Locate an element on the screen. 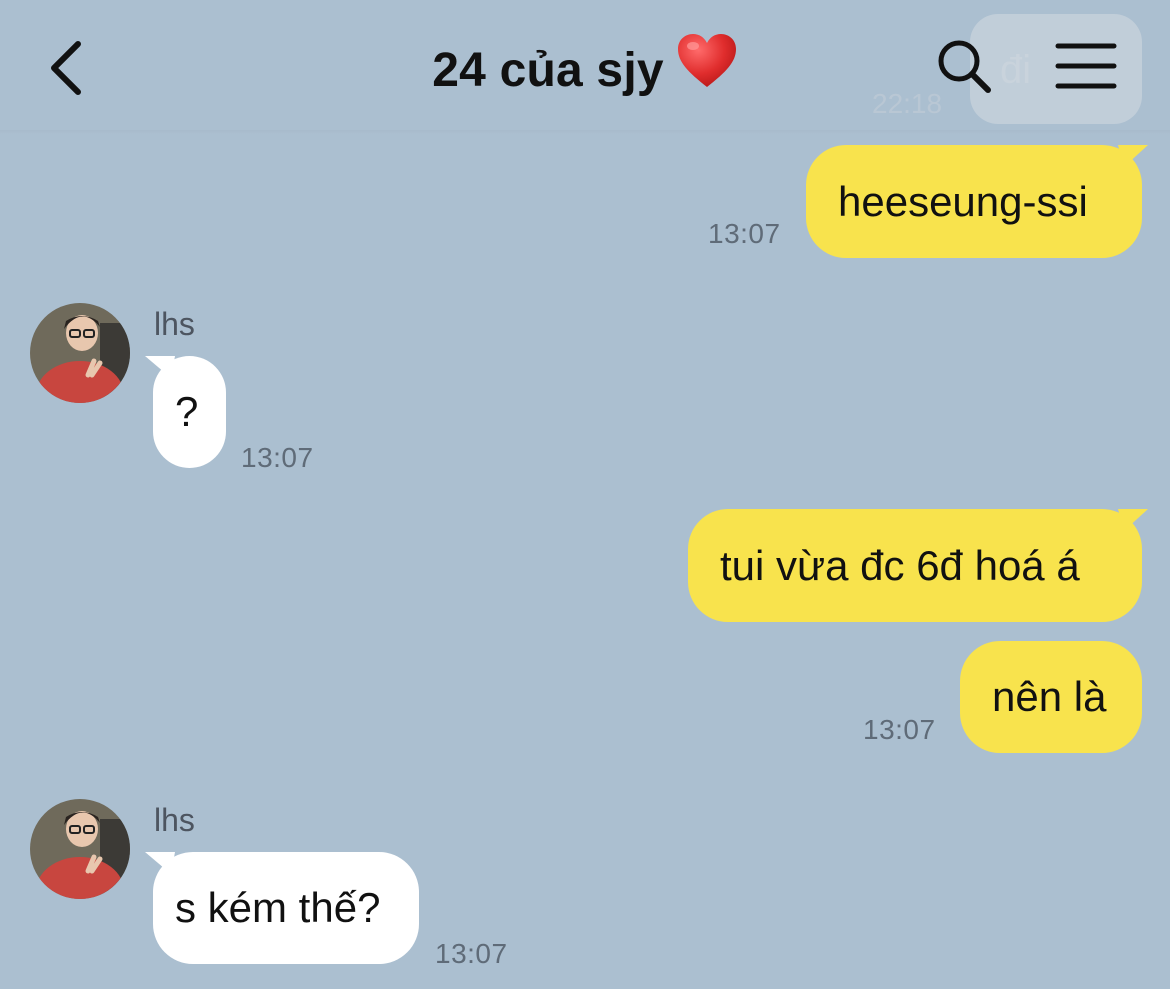  message-text: nên là is located at coordinates (1049, 696).